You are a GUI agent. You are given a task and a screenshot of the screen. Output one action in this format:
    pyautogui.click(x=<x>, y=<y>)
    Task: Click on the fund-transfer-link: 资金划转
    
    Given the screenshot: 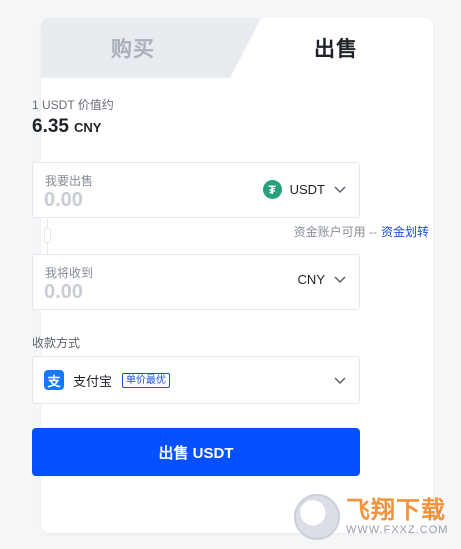 What is the action you would take?
    pyautogui.click(x=405, y=231)
    